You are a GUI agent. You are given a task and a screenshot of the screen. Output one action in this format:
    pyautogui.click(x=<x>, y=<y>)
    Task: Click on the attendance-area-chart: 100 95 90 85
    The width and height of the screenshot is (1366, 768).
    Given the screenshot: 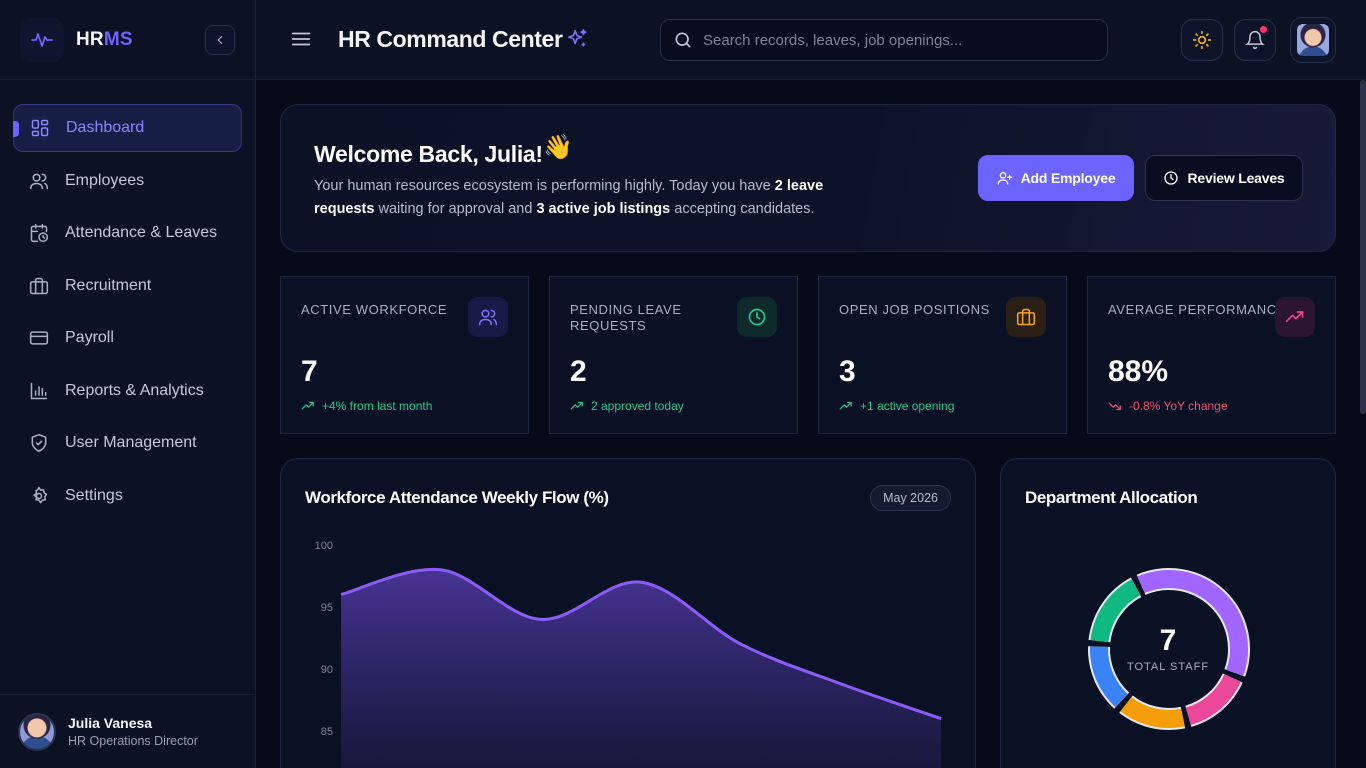 What is the action you would take?
    pyautogui.click(x=628, y=654)
    